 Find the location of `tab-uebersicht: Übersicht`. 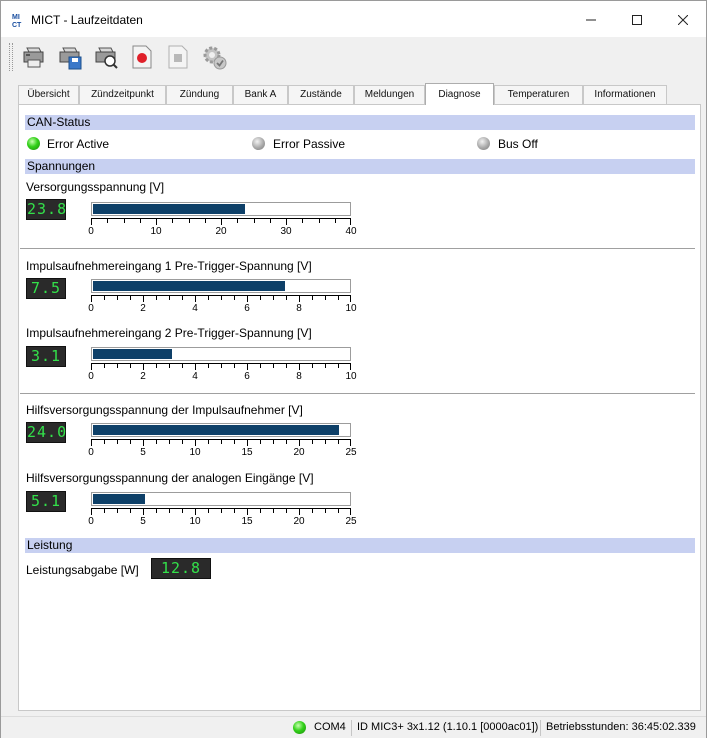

tab-uebersicht: Übersicht is located at coordinates (48, 94).